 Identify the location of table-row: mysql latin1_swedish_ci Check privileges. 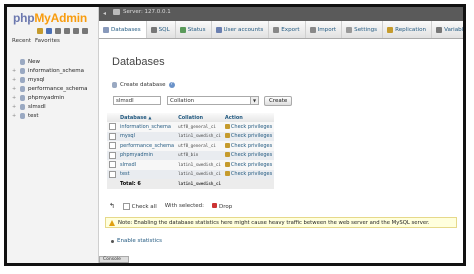
(191, 136).